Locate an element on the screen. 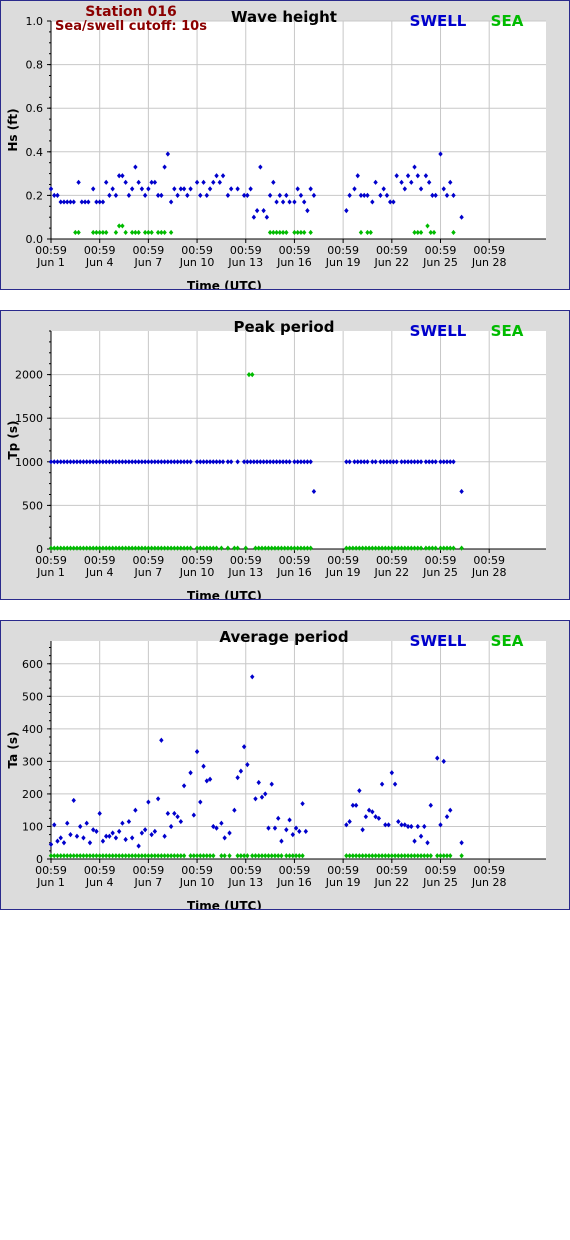 This screenshot has width=570, height=1240. y-tick-label: 100 is located at coordinates (32, 826).